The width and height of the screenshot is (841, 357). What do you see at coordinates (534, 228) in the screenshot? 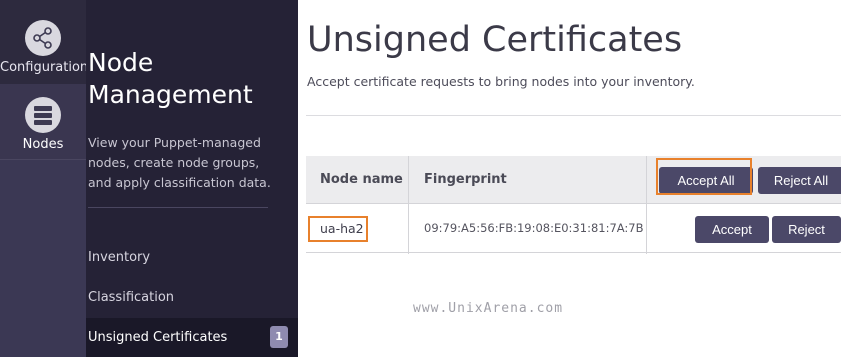
I see `fingerprint-cell: 09:79:A5:56:FB:19:08:E0:31:81:7A:7B` at bounding box center [534, 228].